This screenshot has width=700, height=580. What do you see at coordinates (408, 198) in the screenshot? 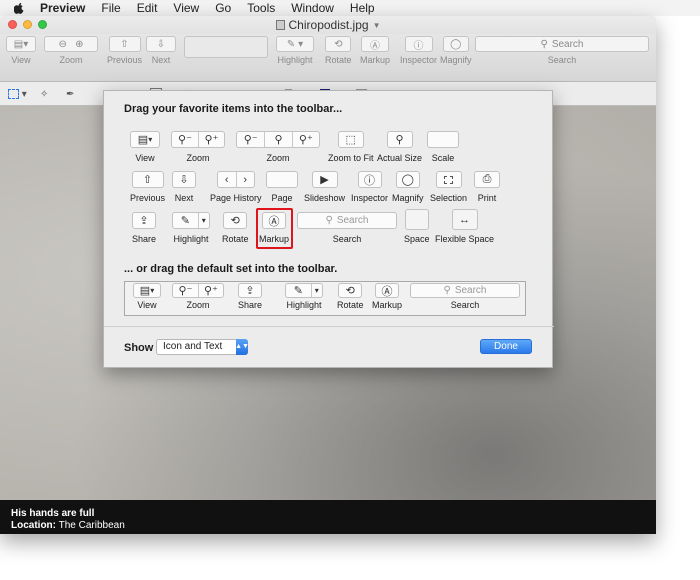
I see `palette-label: Magnify` at bounding box center [408, 198].